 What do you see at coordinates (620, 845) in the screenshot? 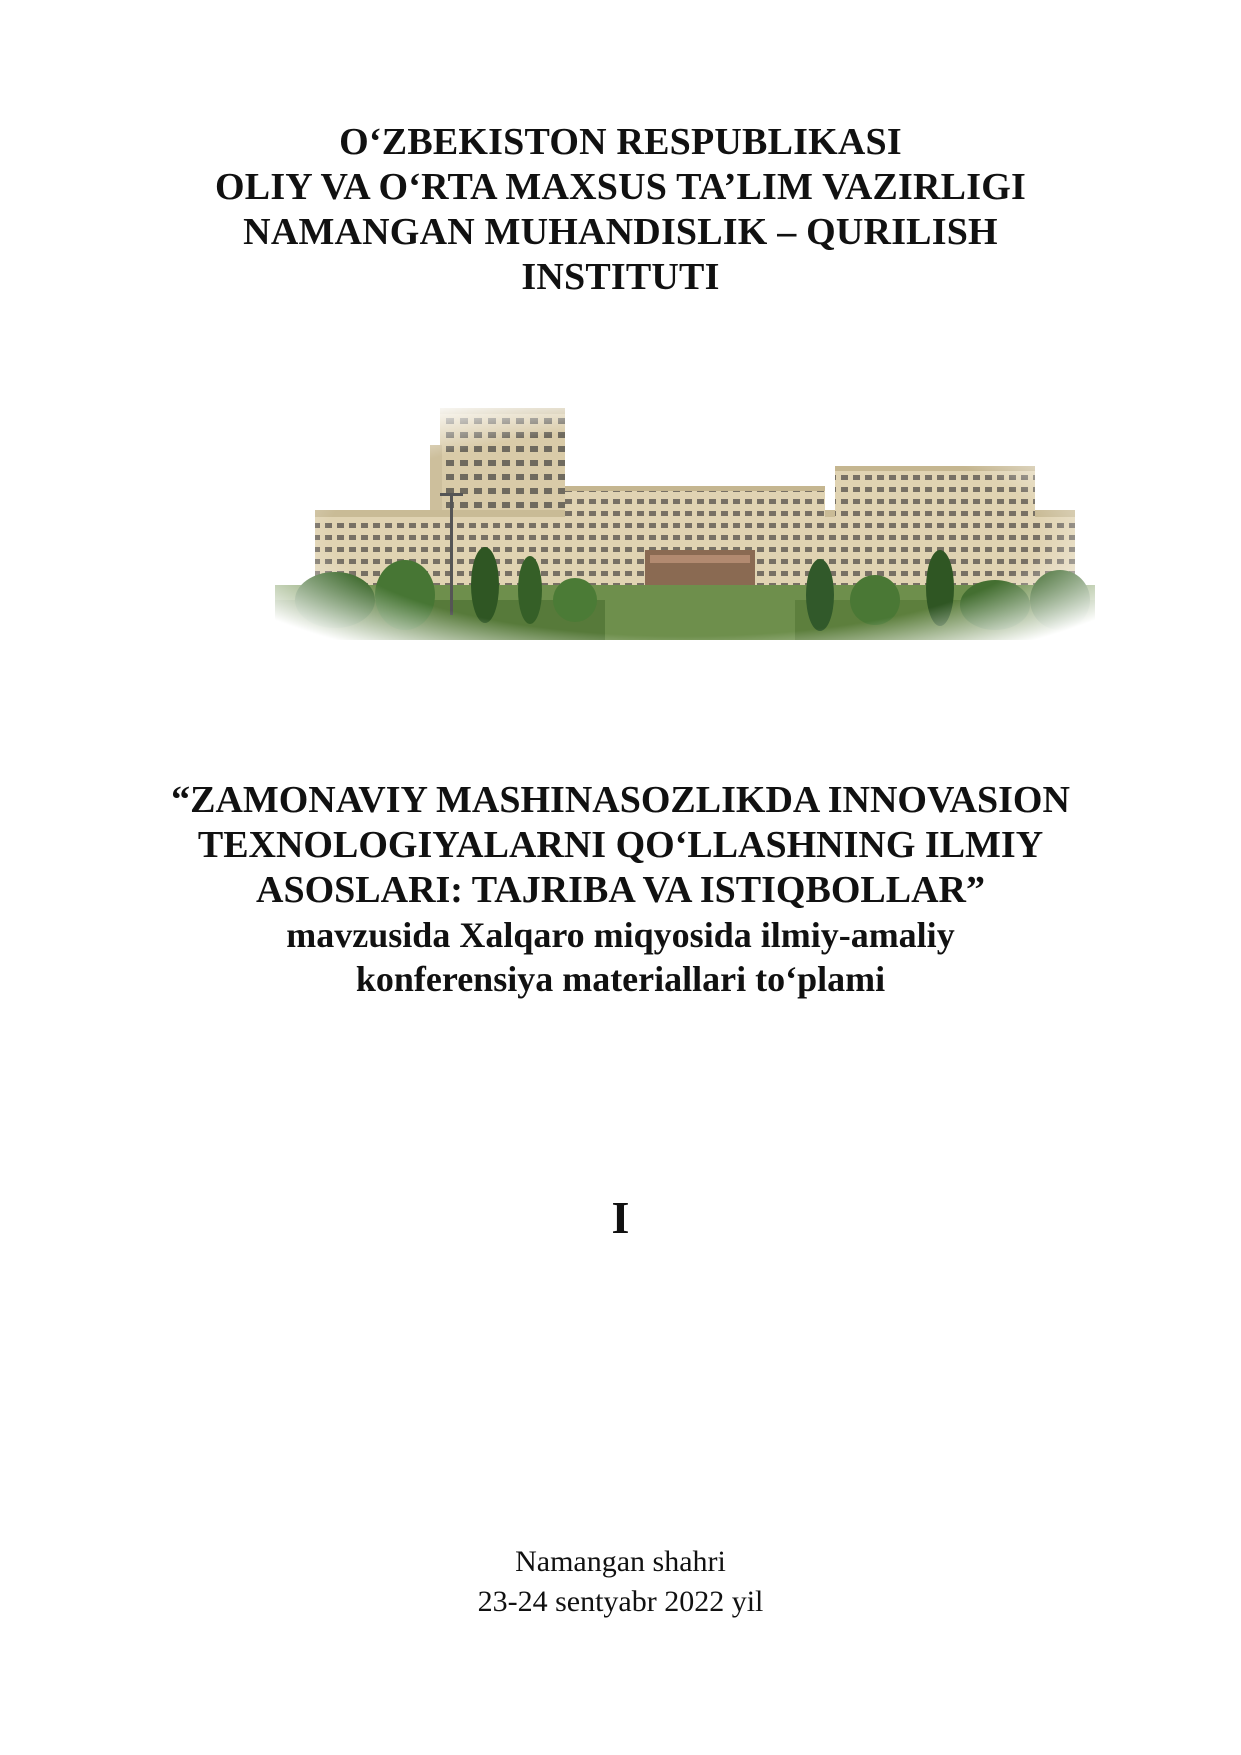
I see `title-line-2: TEXNOLOGIYALARNI QO‘LLASHNING ILMIY` at bounding box center [620, 845].